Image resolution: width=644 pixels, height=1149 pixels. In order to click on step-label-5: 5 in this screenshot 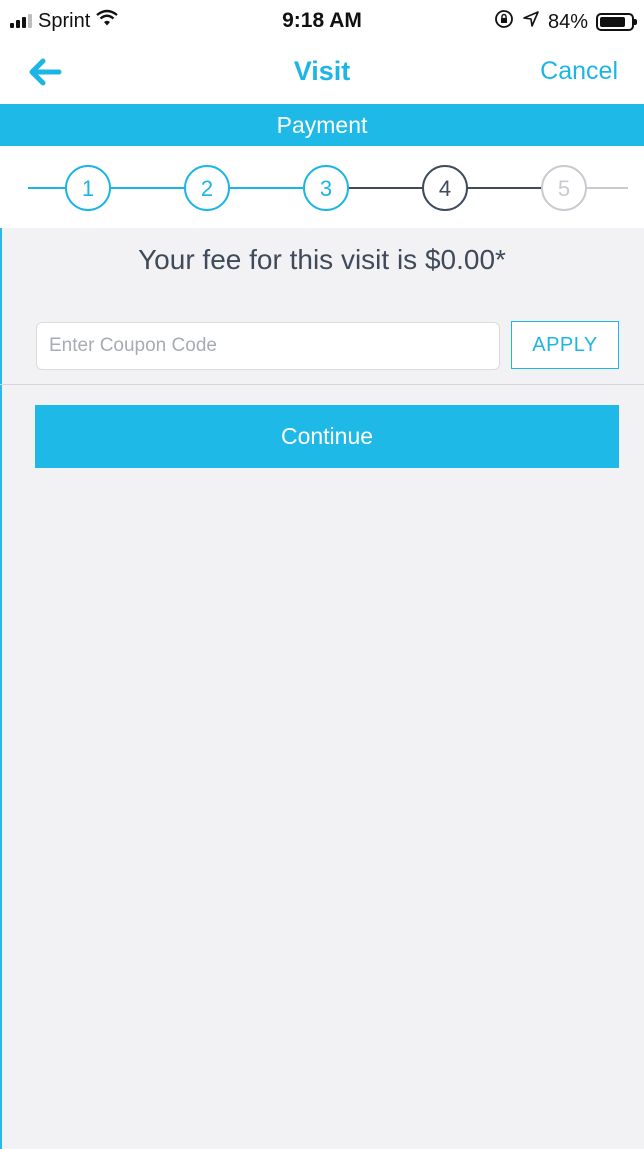, I will do `click(564, 188)`.